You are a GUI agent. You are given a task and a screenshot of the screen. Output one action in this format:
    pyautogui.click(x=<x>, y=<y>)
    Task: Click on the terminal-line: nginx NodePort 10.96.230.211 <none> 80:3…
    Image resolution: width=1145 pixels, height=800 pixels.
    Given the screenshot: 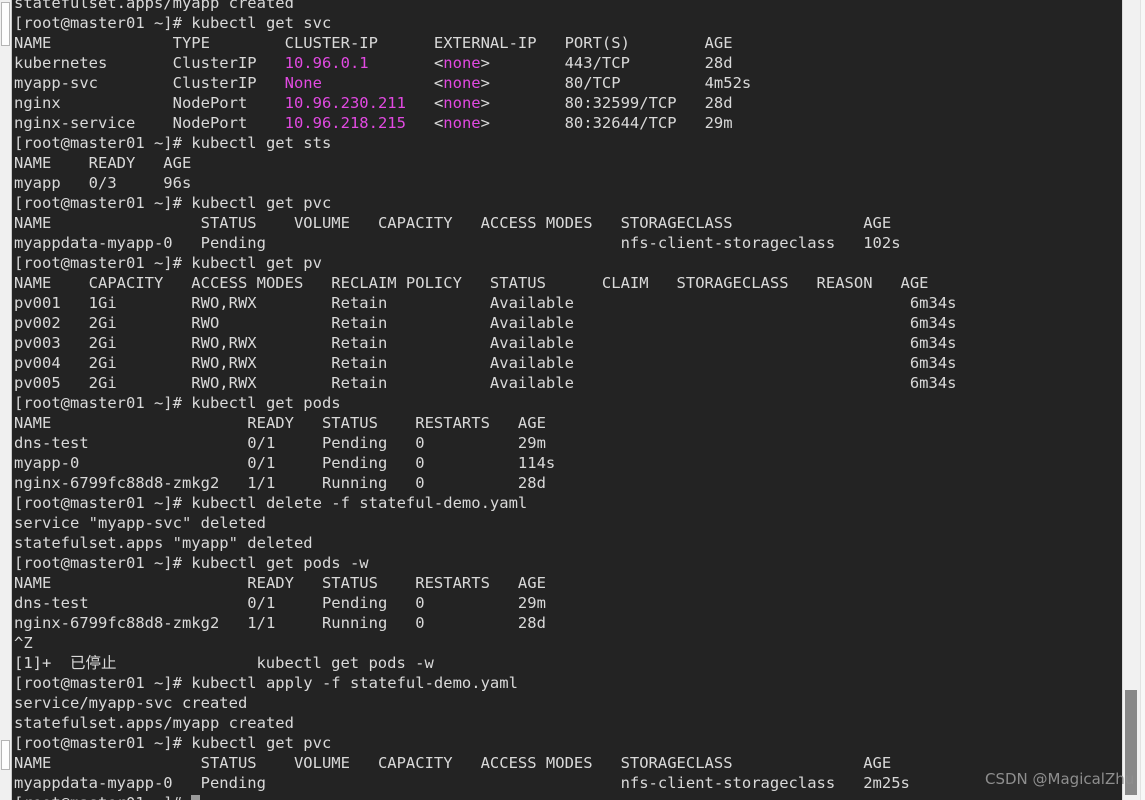 What is the action you would take?
    pyautogui.click(x=373, y=103)
    